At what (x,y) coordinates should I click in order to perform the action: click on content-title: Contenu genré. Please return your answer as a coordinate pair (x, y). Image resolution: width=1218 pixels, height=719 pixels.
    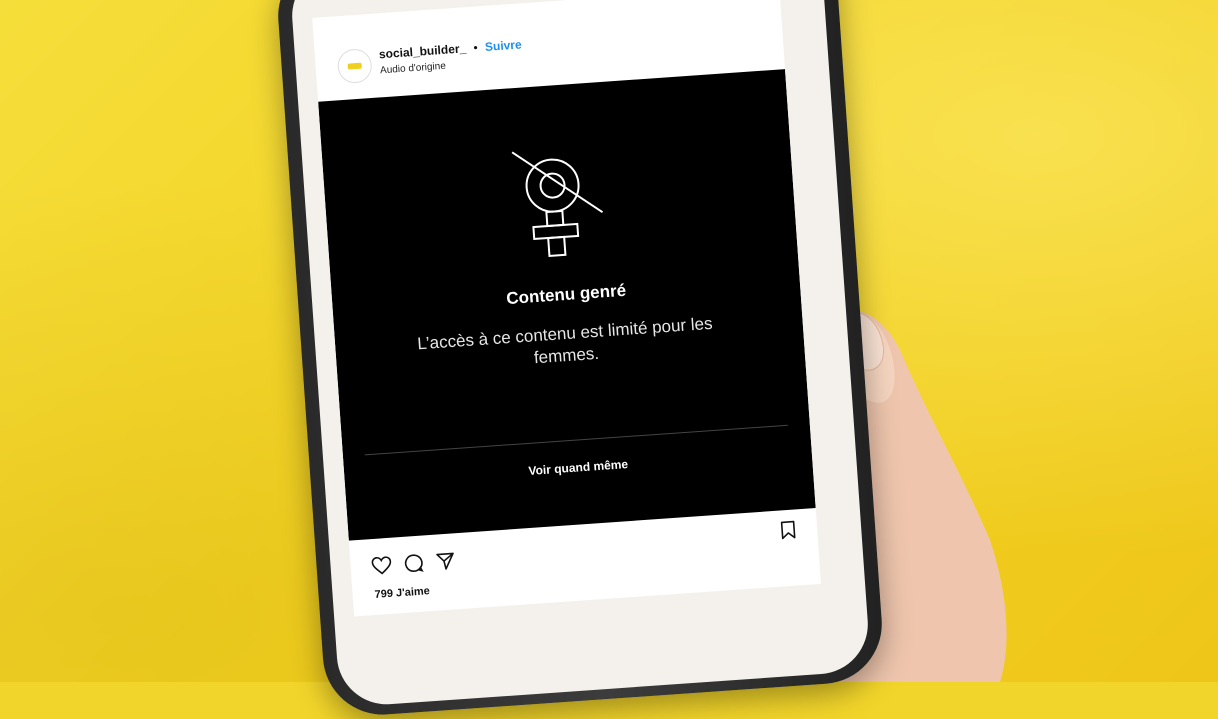
    Looking at the image, I should click on (566, 294).